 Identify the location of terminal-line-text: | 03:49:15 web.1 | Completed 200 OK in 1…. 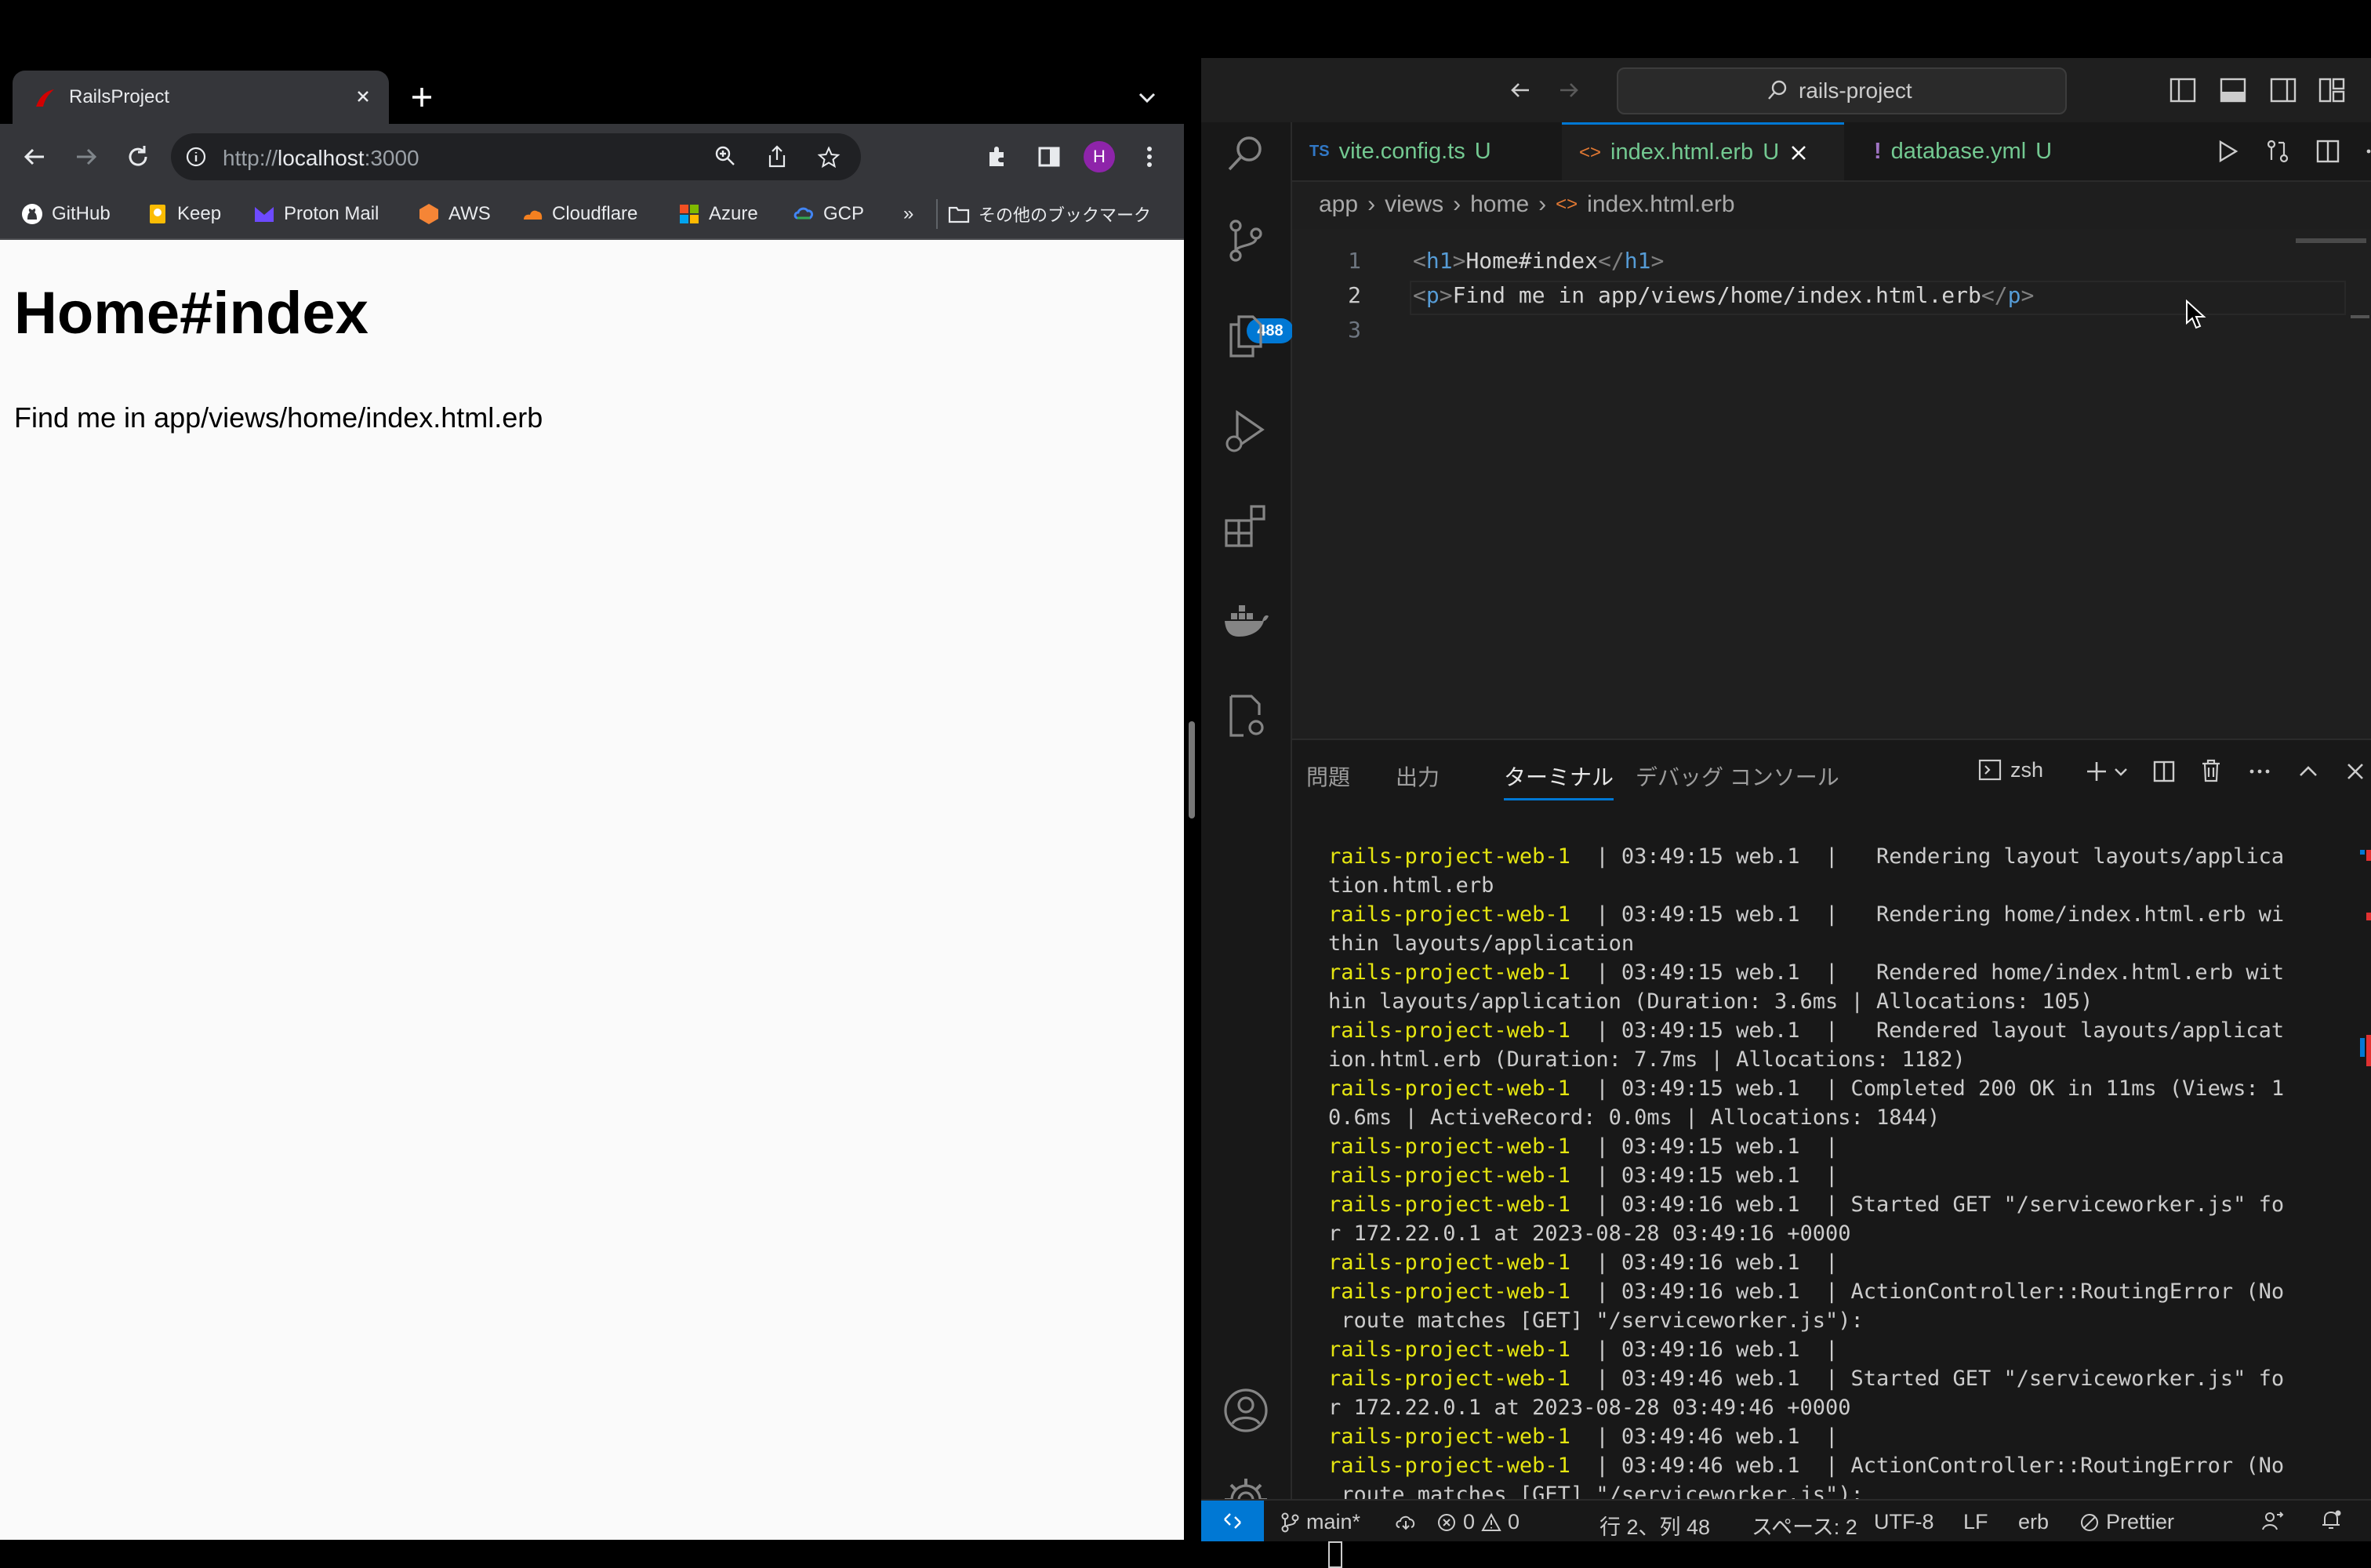
(1927, 1088).